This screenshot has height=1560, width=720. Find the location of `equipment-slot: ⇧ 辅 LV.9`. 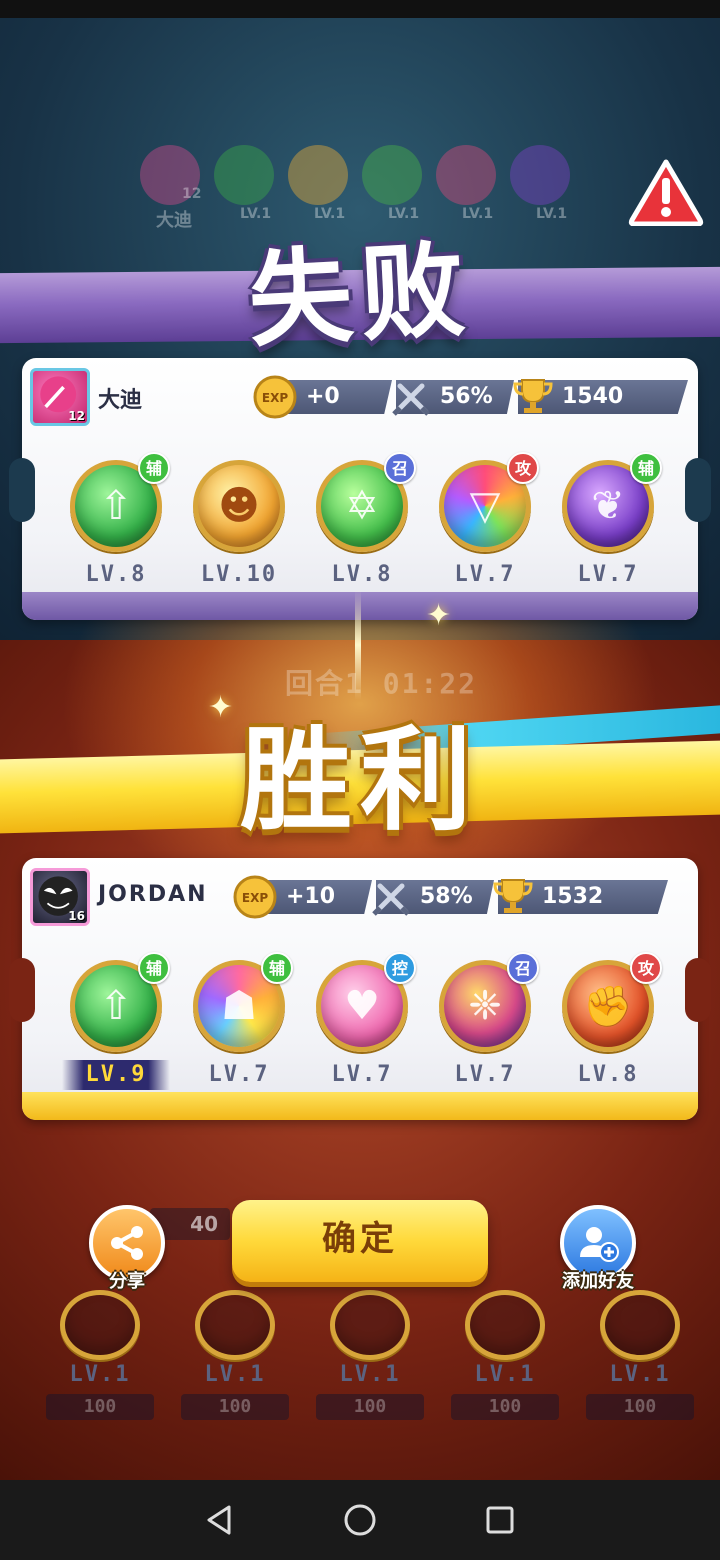

equipment-slot: ⇧ 辅 LV.9 is located at coordinates (116, 1021).